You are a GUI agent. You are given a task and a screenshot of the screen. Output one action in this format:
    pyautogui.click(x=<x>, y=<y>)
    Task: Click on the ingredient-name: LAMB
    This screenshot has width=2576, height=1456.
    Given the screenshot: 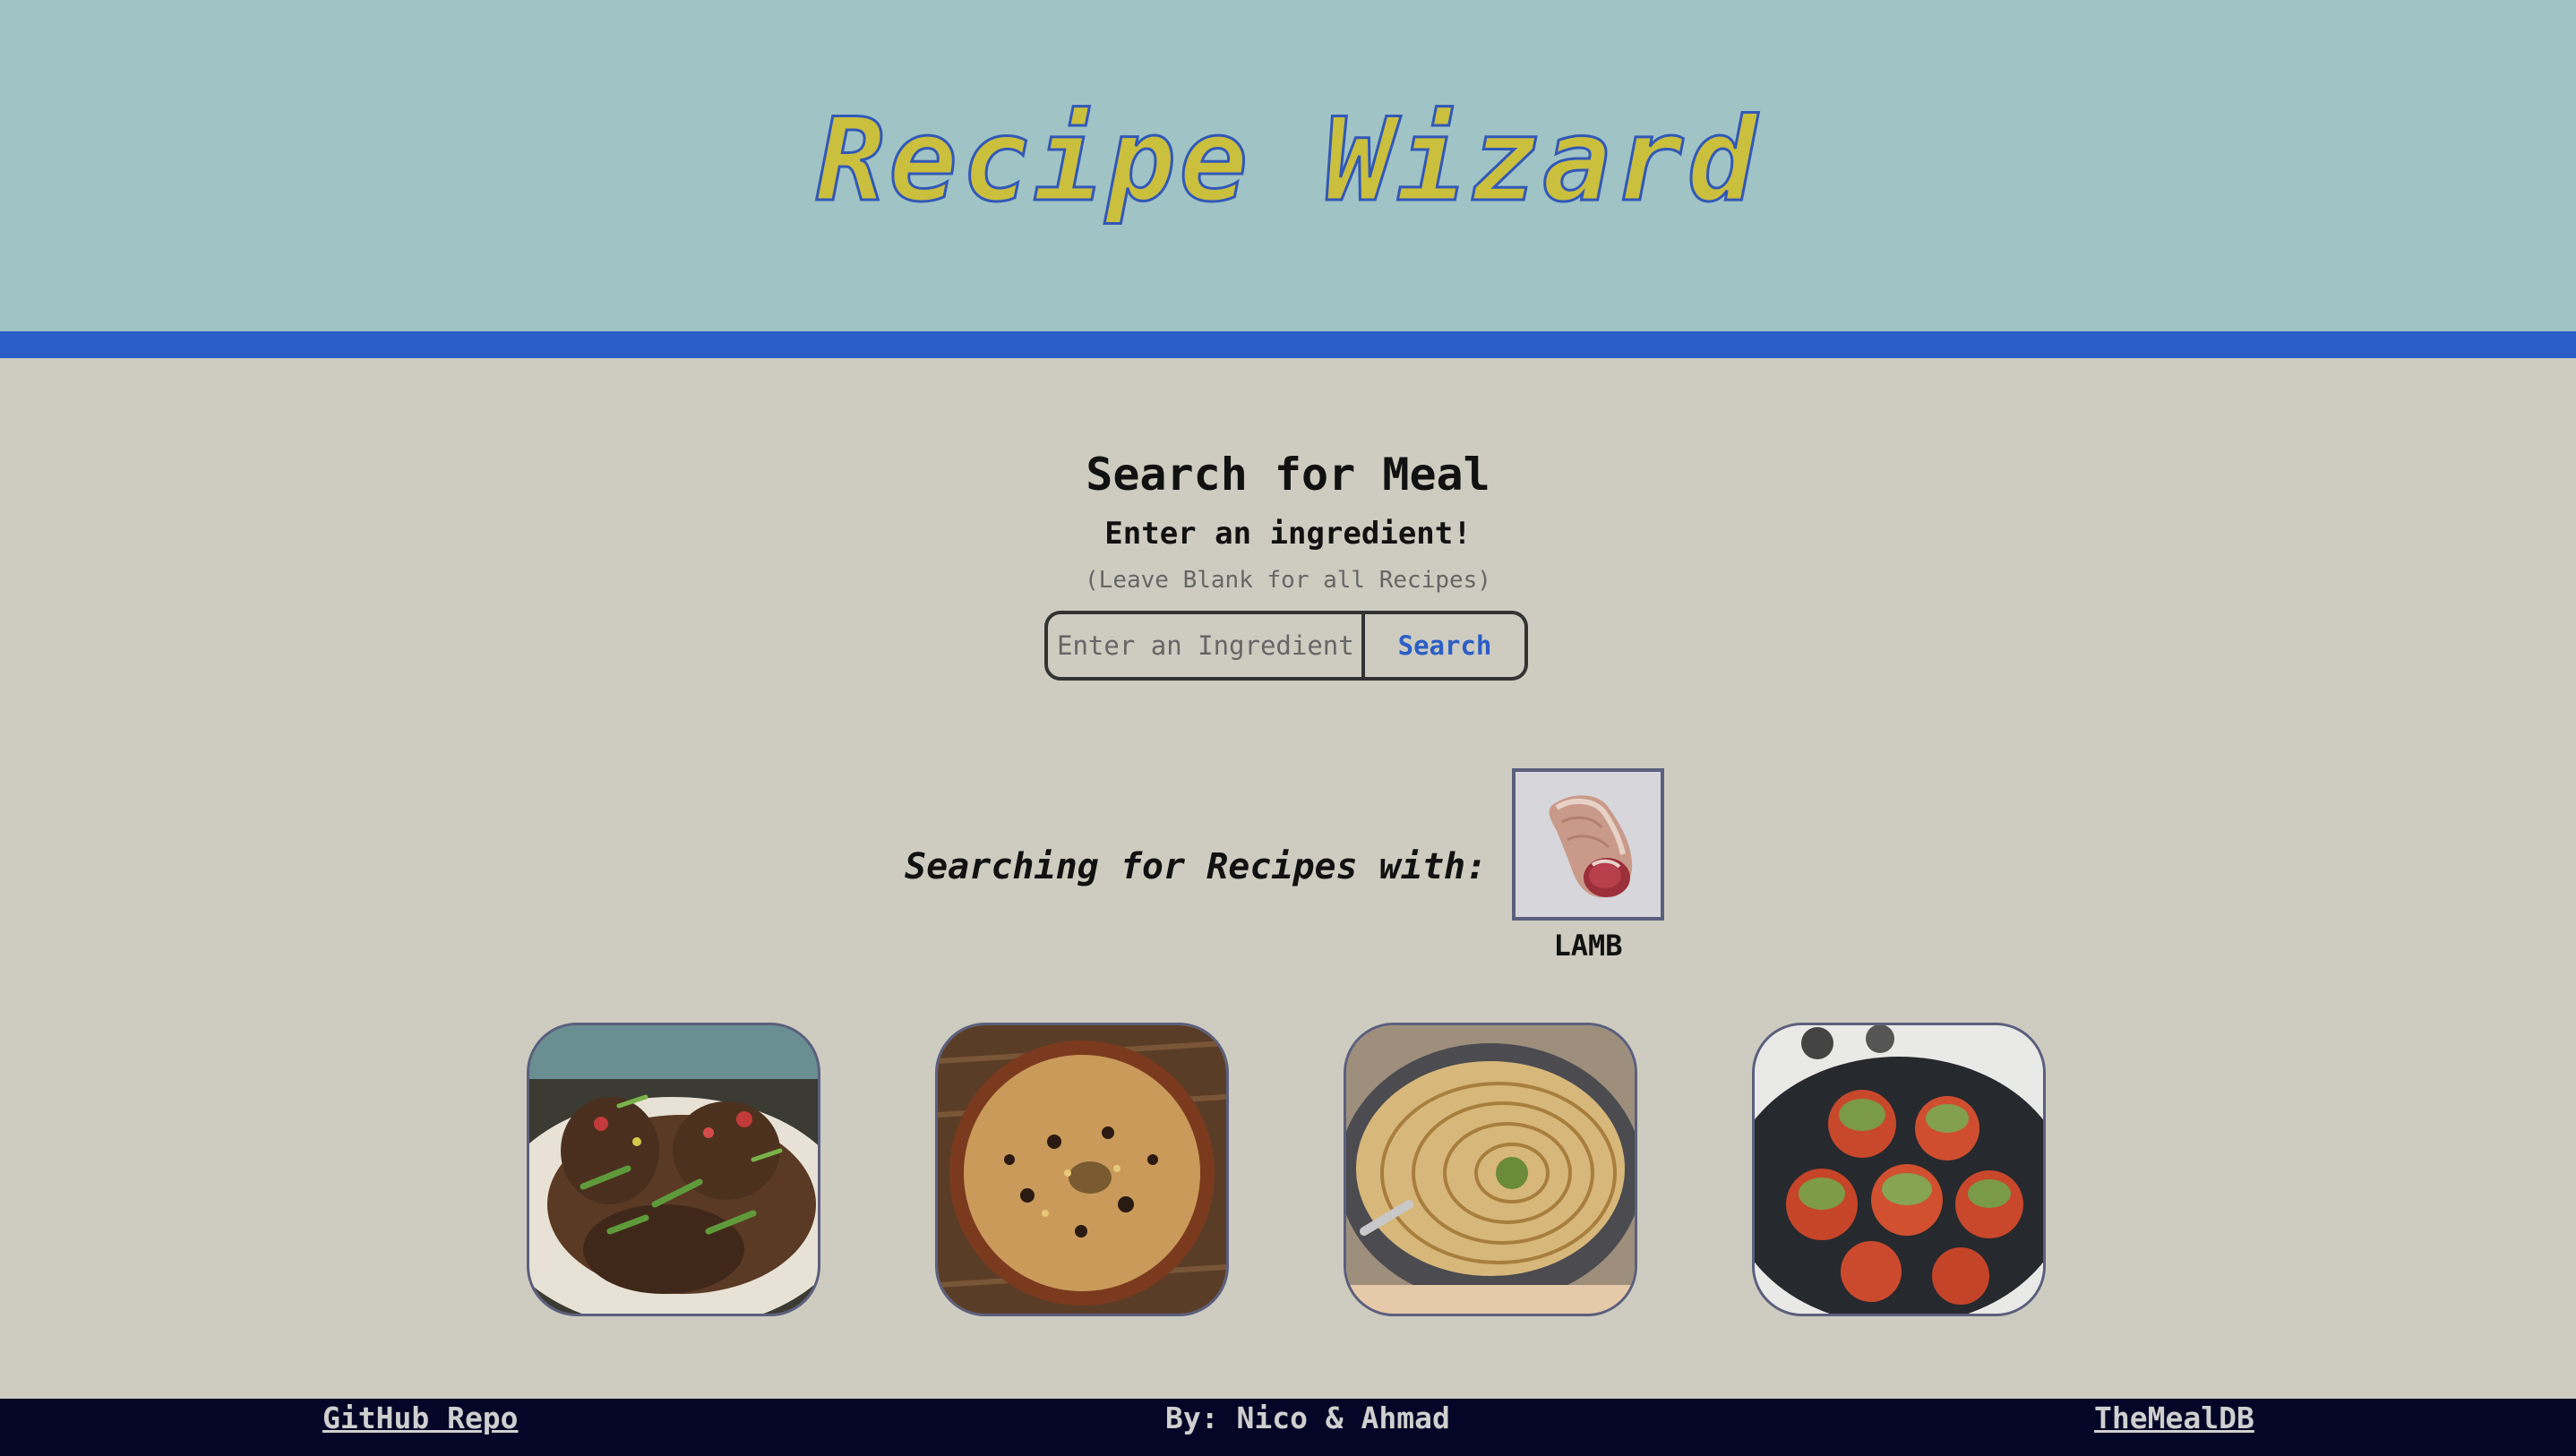 What is the action you would take?
    pyautogui.click(x=1588, y=946)
    